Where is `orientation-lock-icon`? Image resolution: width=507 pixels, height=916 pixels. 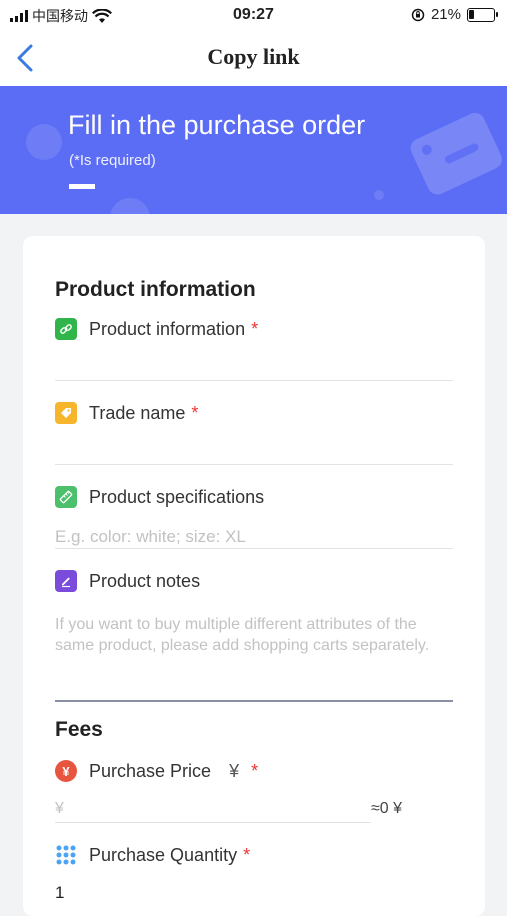
orientation-lock-icon is located at coordinates (418, 14).